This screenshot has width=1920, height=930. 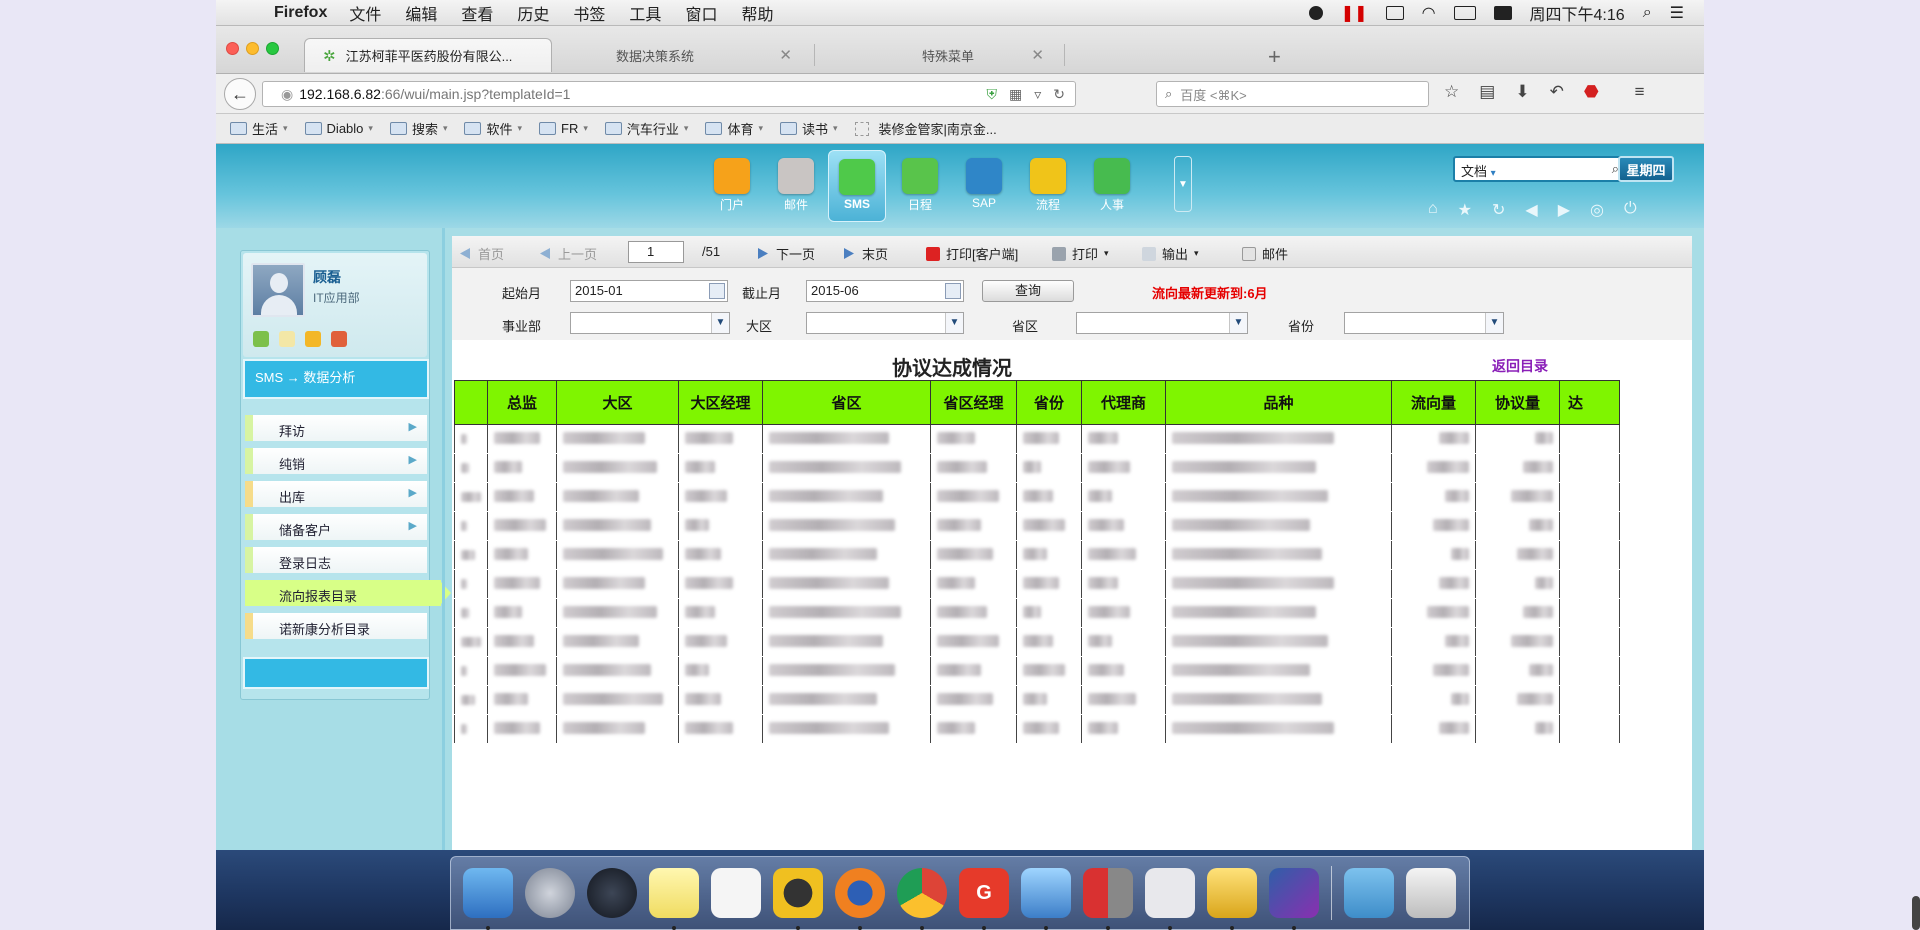 I want to click on notes-icon, so click(x=674, y=899).